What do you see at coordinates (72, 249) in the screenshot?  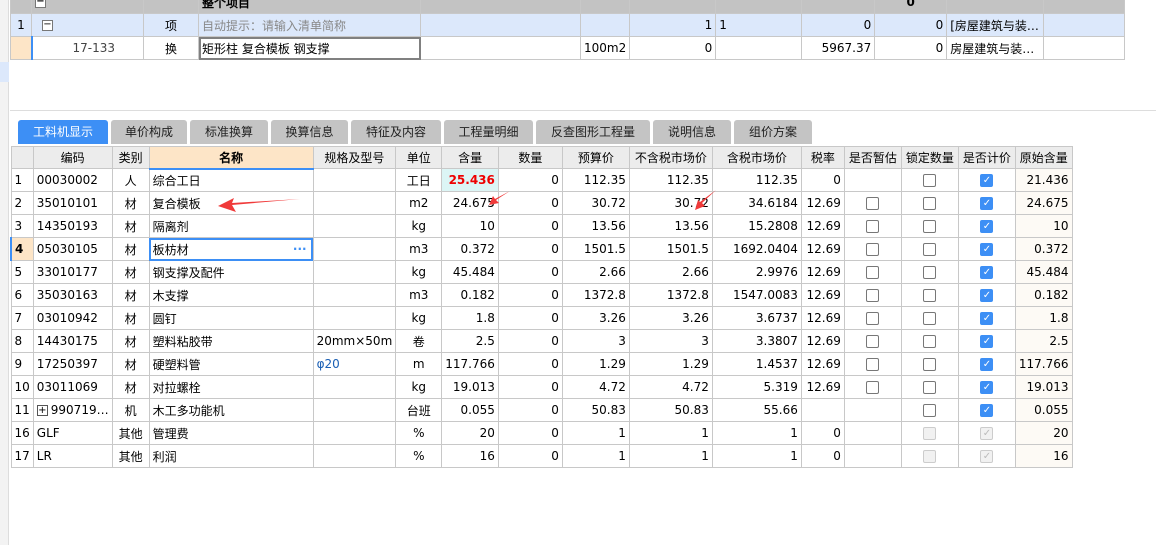 I see `code-cell: 05030105` at bounding box center [72, 249].